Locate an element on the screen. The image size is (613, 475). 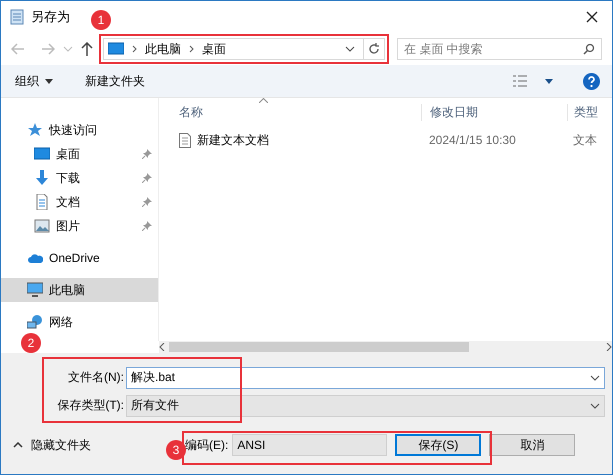
new-folder-button: 新建文件夹 is located at coordinates (115, 81).